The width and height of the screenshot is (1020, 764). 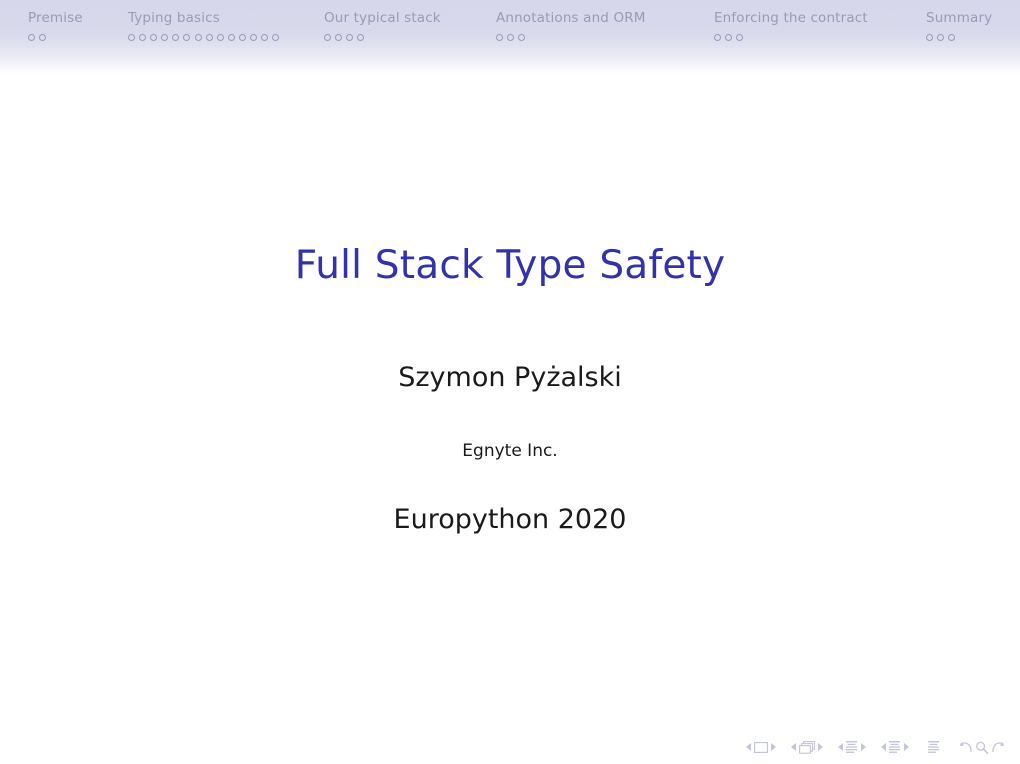 What do you see at coordinates (510, 265) in the screenshot?
I see `page-title: Full Stack Type Safety` at bounding box center [510, 265].